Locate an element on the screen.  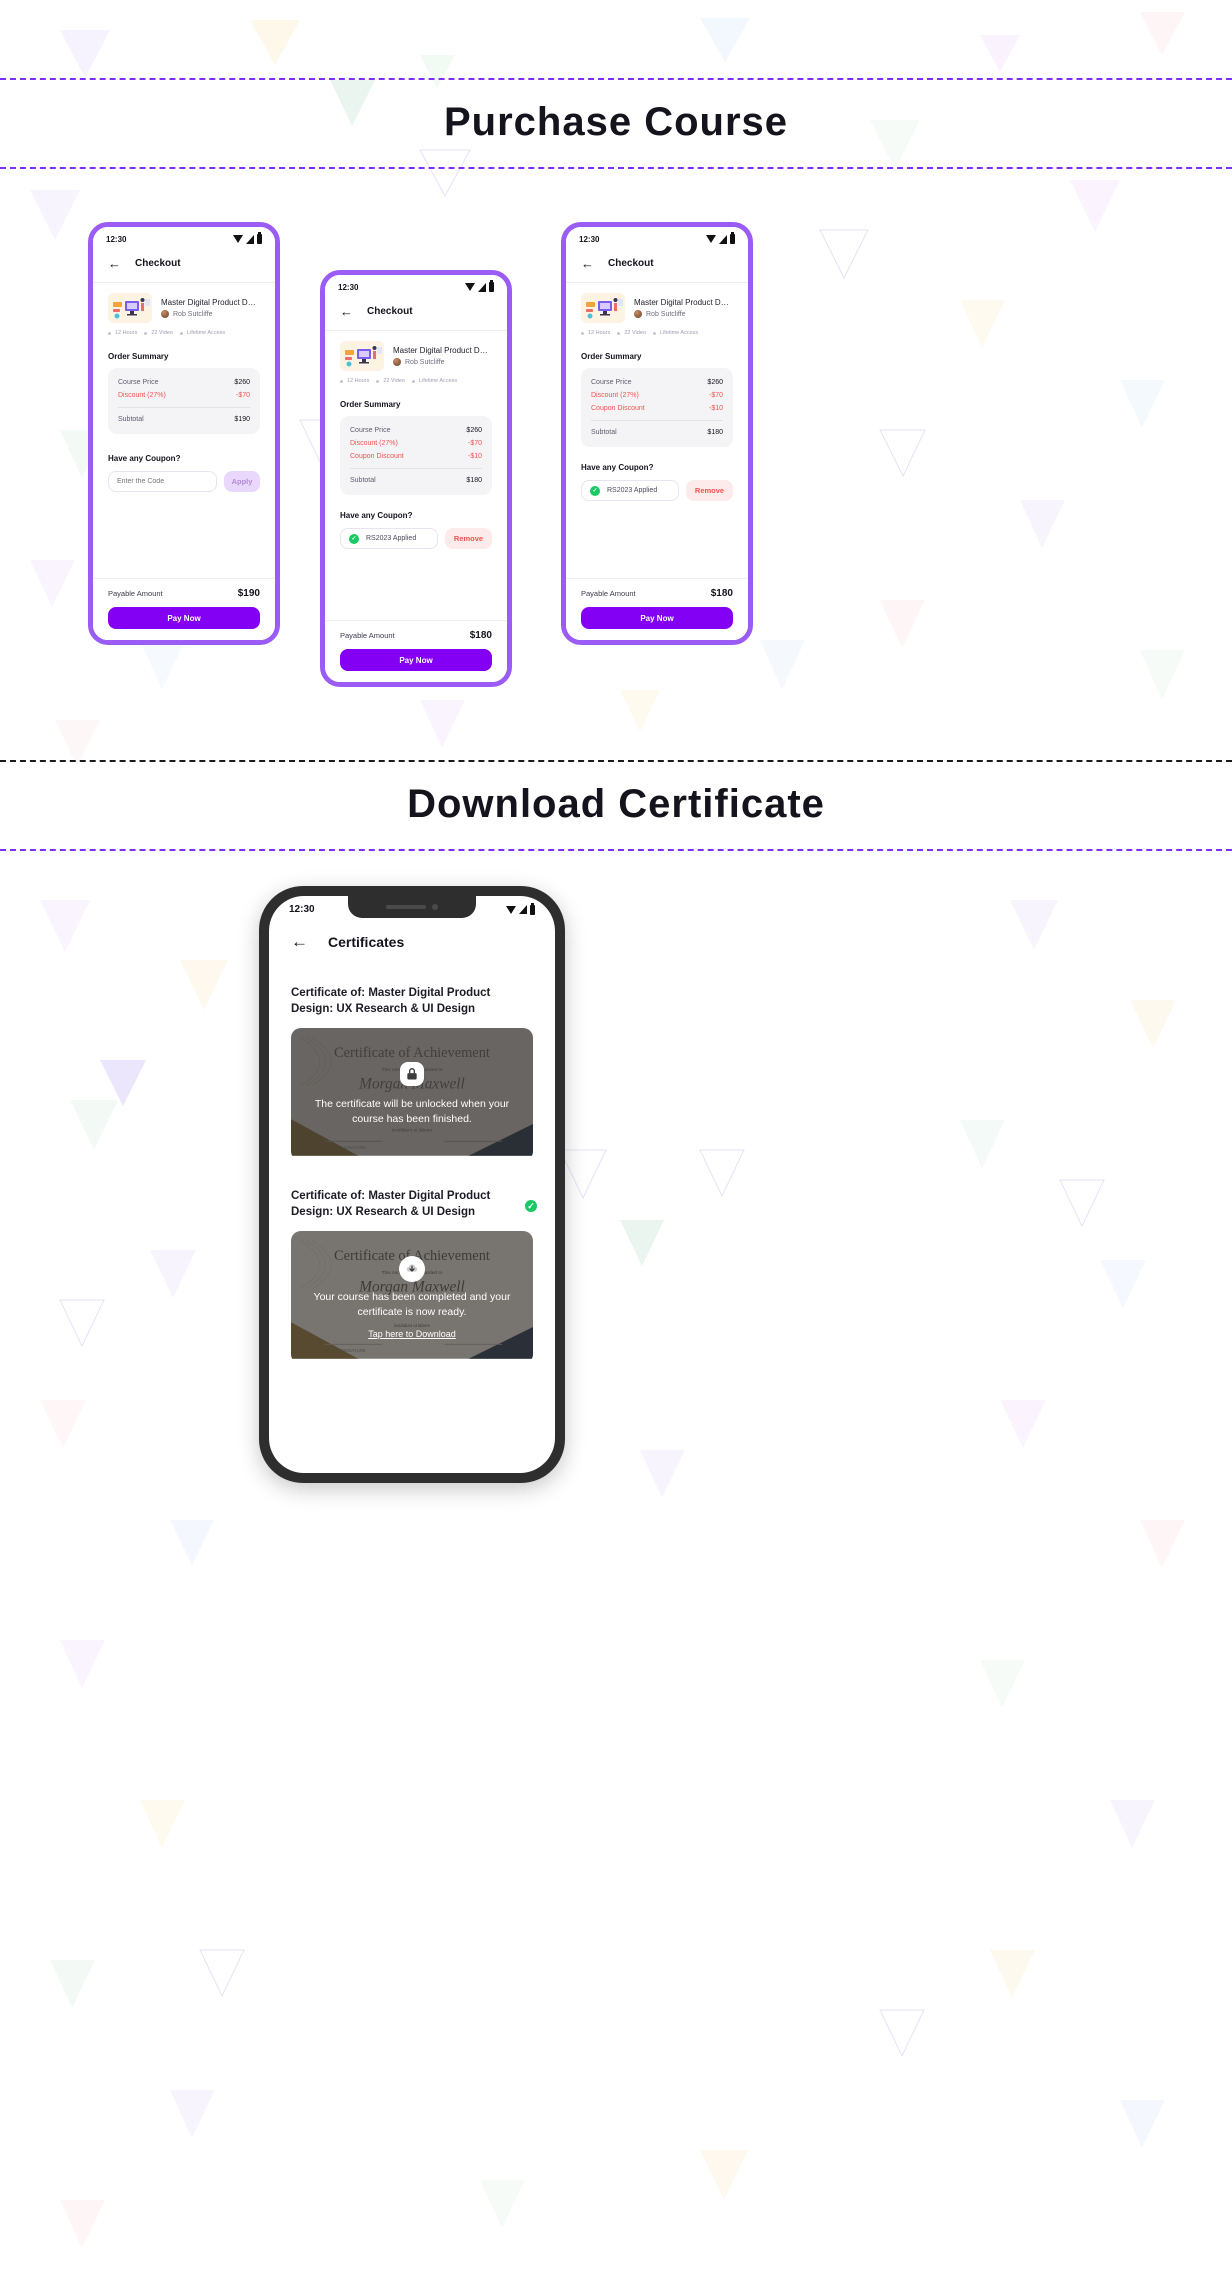
front-camera is located at coordinates (435, 907).